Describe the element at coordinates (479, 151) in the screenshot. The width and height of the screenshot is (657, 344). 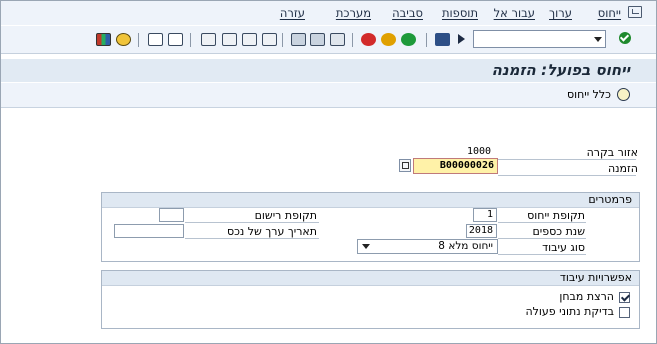
I see `controlling-area-value: 1000` at that location.